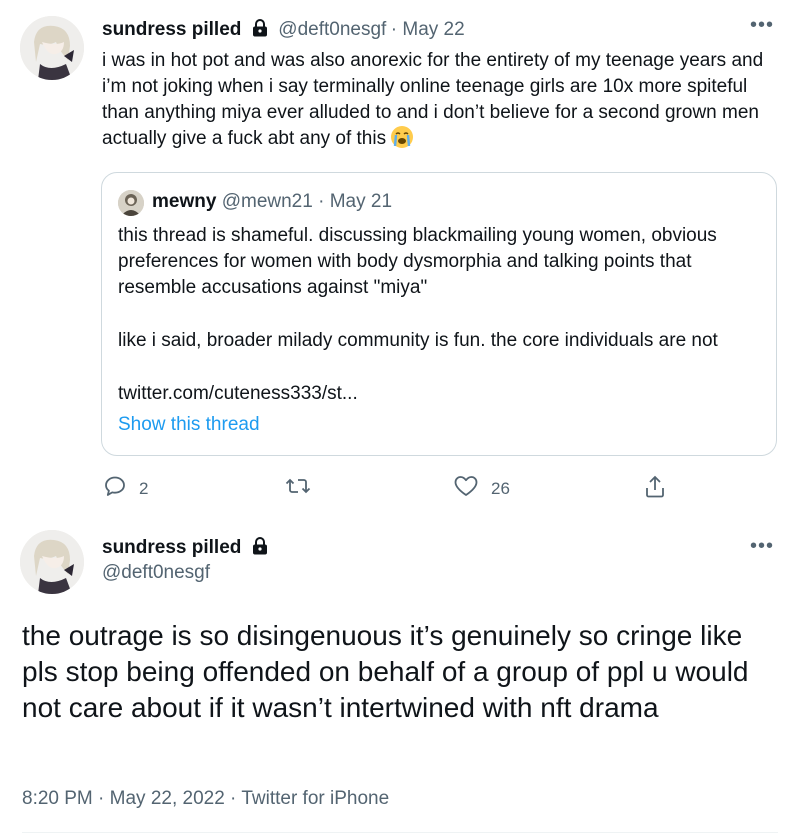 This screenshot has height=840, width=800. What do you see at coordinates (144, 488) in the screenshot?
I see `reply-count: 2` at bounding box center [144, 488].